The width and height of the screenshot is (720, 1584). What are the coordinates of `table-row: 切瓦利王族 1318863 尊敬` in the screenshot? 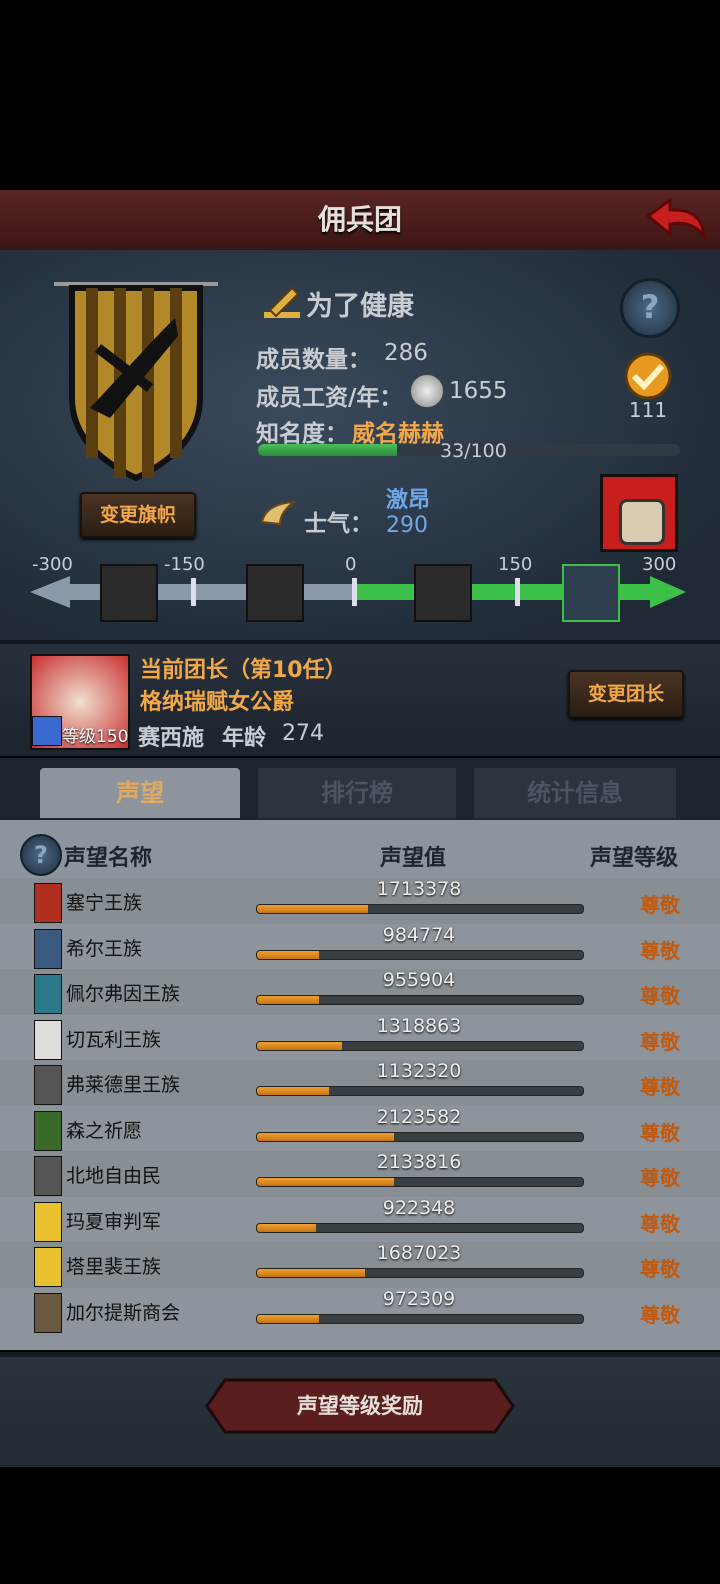 It's located at (360, 1038).